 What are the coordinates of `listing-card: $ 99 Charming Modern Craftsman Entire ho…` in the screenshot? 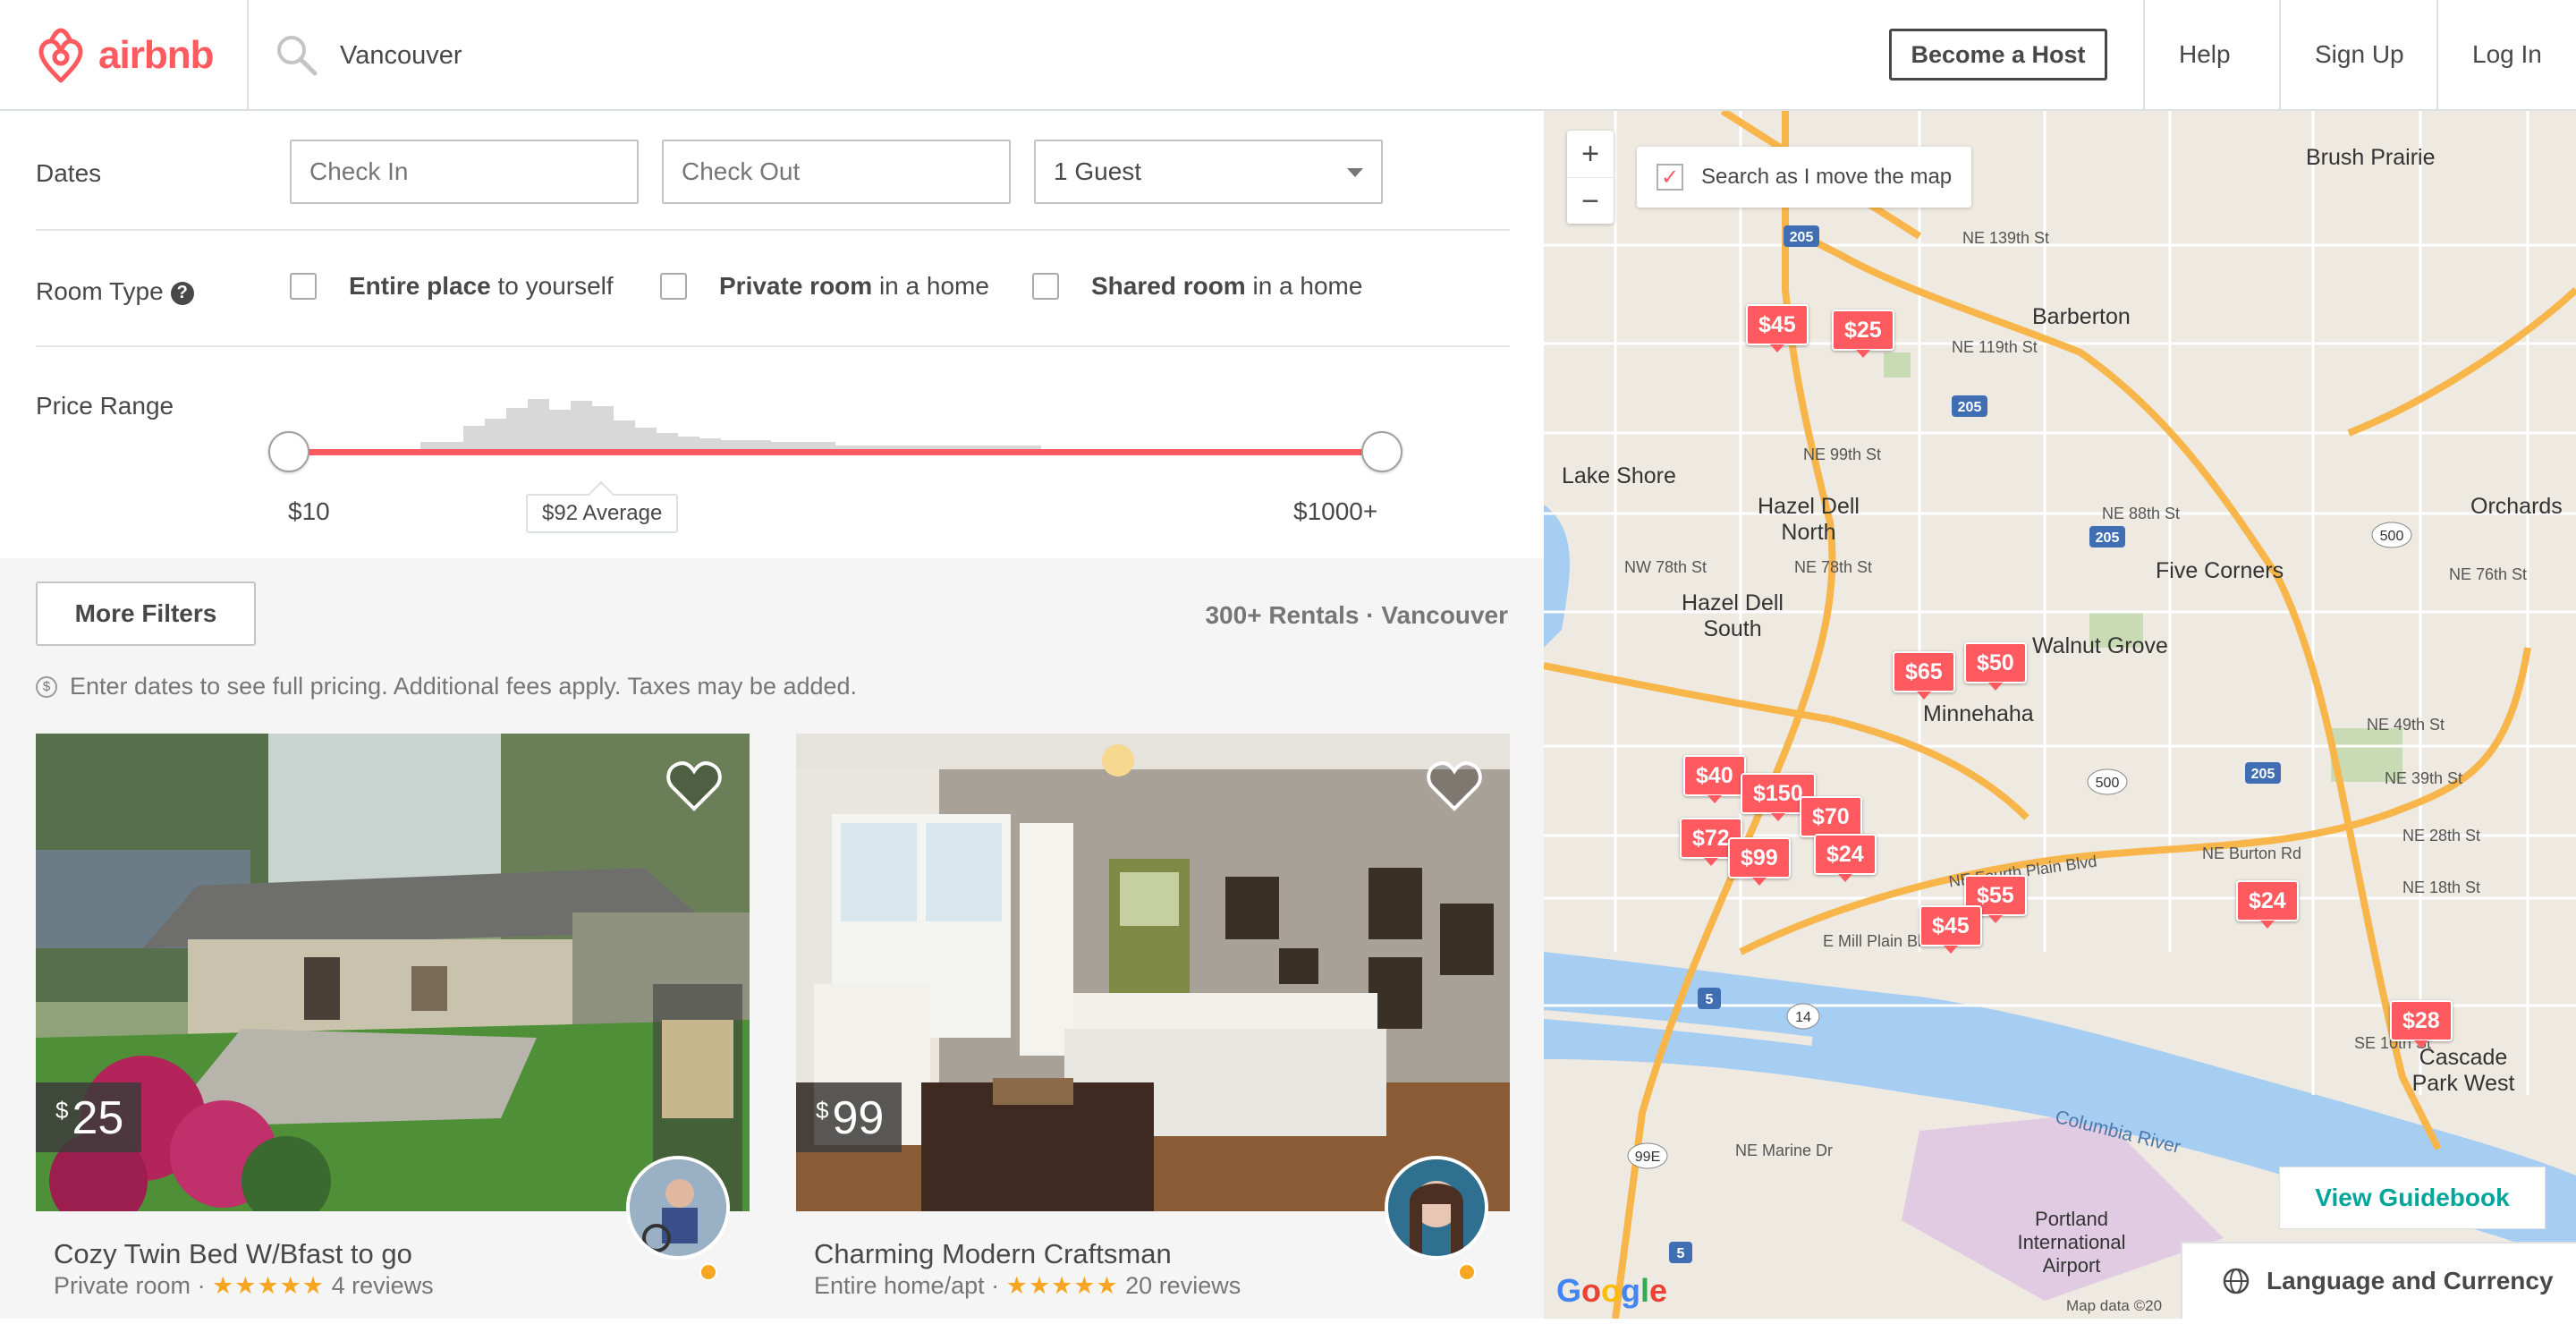 It's located at (1153, 1029).